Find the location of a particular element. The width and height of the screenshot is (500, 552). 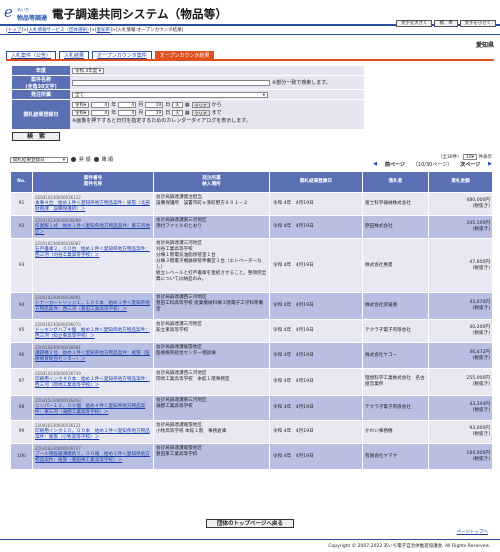

row-org: 会計局調達課三河地区 知立東高等学校 is located at coordinates (211, 331).